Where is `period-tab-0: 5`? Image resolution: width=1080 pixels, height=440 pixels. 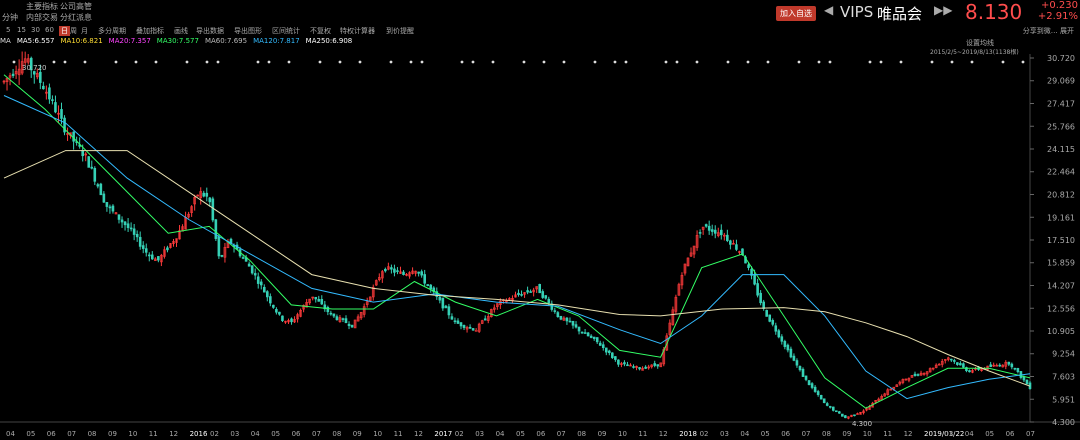 period-tab-0: 5 is located at coordinates (8, 30).